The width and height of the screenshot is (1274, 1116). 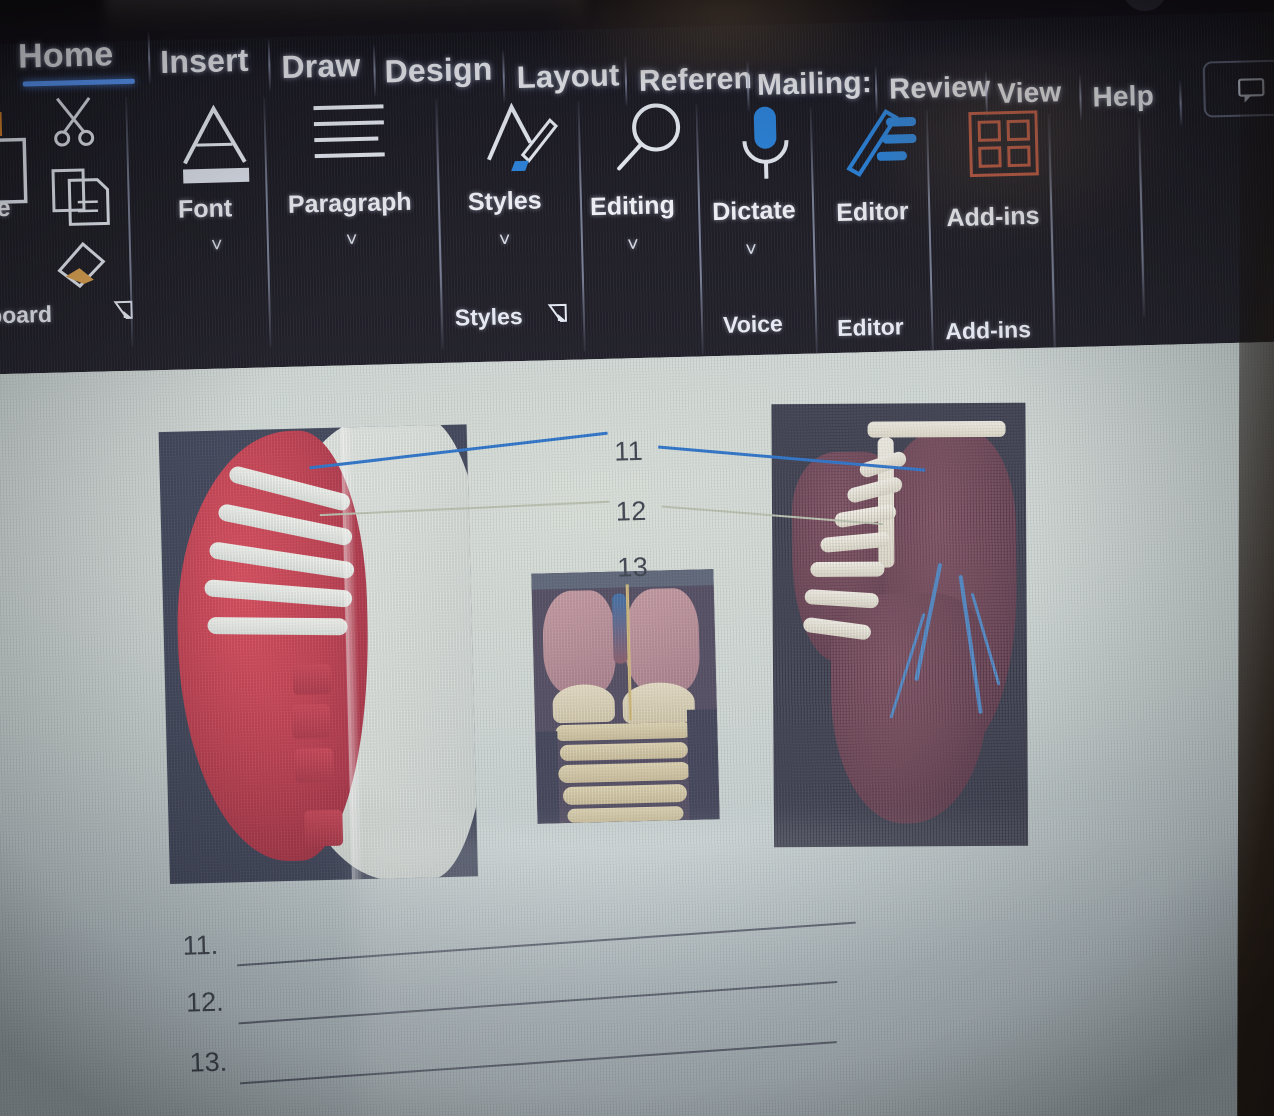 What do you see at coordinates (26, 315) in the screenshot?
I see `clipboard-group-label: Clipboard` at bounding box center [26, 315].